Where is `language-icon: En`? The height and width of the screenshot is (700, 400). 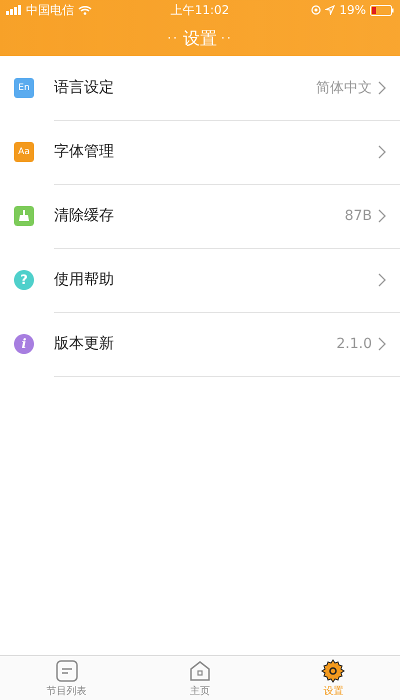 language-icon: En is located at coordinates (24, 88).